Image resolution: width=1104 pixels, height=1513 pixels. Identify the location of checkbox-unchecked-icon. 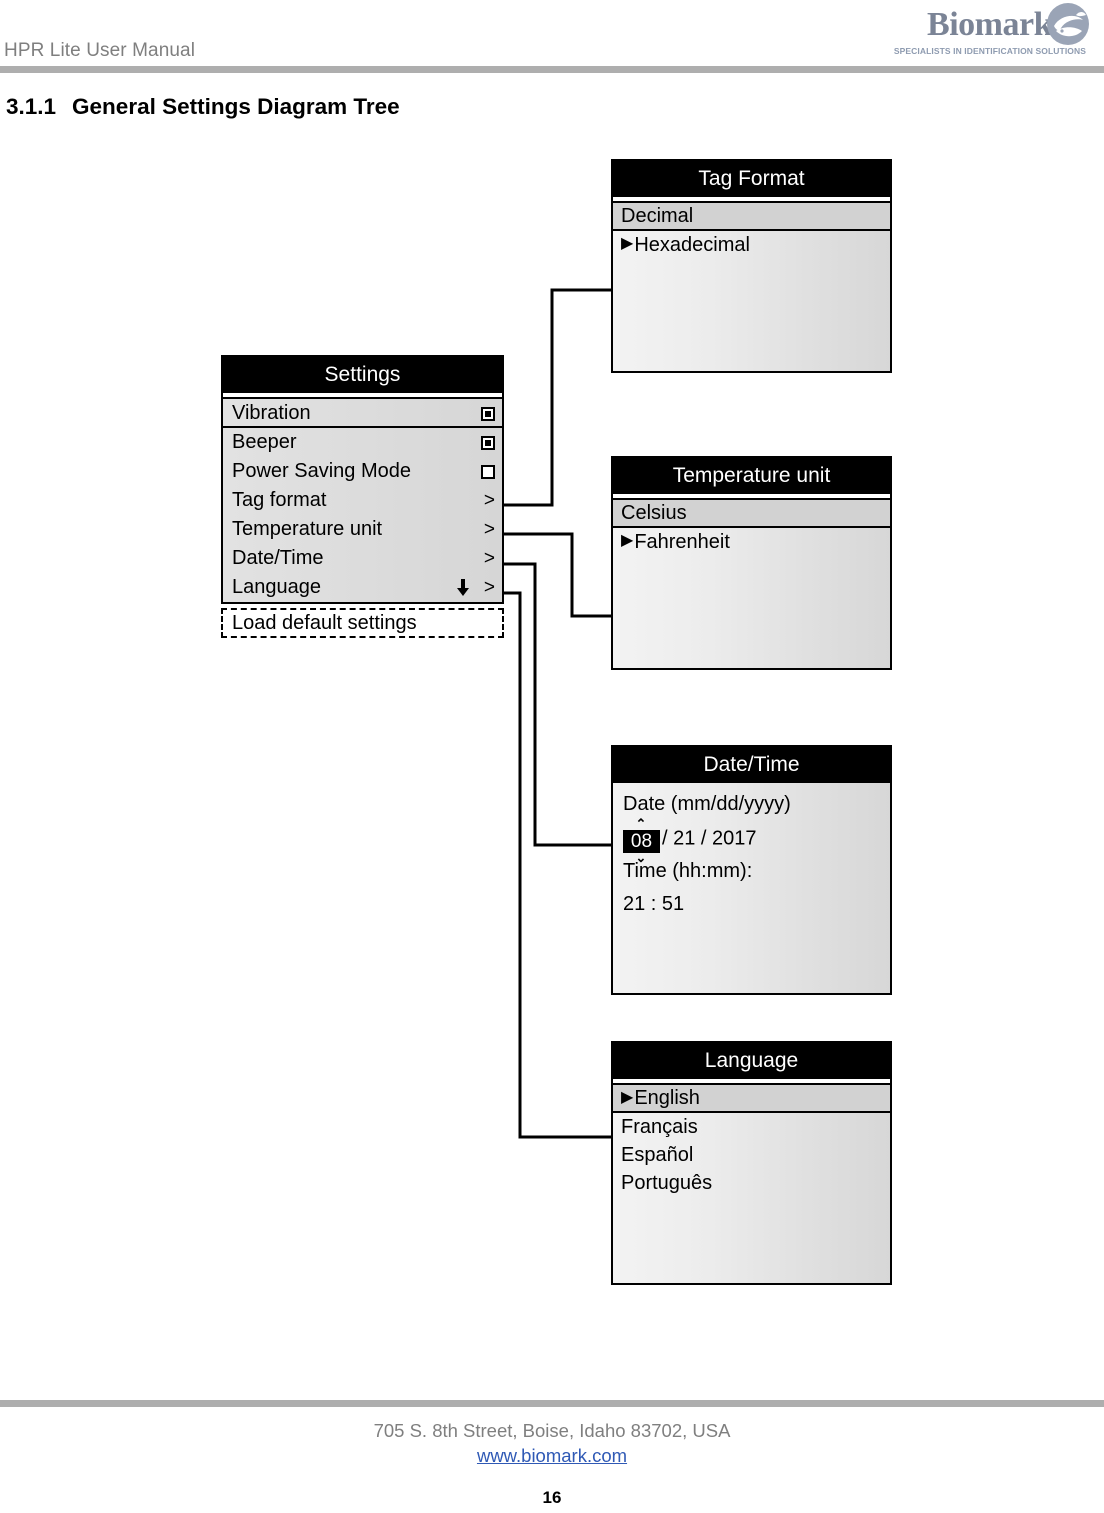
(488, 471).